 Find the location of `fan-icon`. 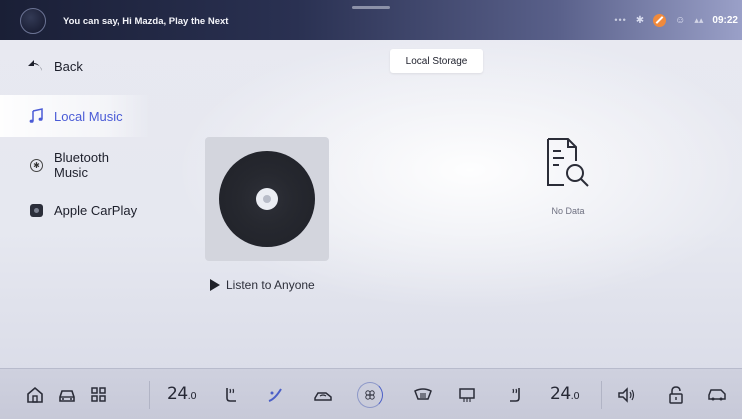

fan-icon is located at coordinates (370, 395).